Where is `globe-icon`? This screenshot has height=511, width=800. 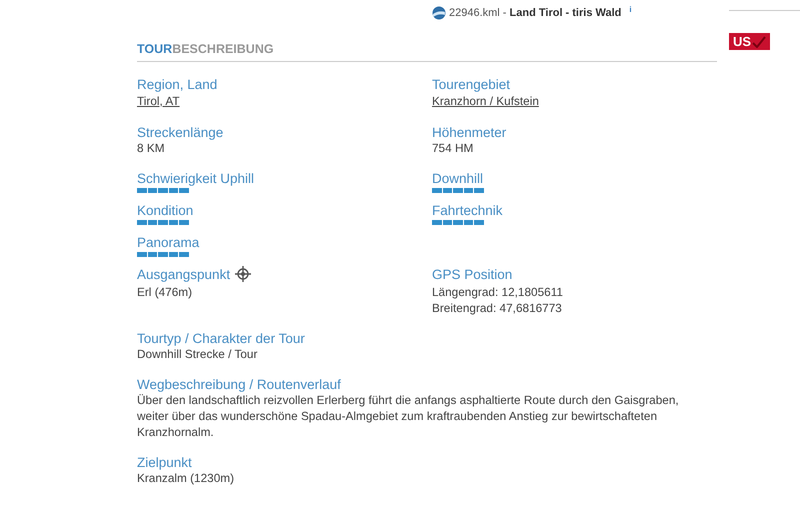
globe-icon is located at coordinates (439, 13).